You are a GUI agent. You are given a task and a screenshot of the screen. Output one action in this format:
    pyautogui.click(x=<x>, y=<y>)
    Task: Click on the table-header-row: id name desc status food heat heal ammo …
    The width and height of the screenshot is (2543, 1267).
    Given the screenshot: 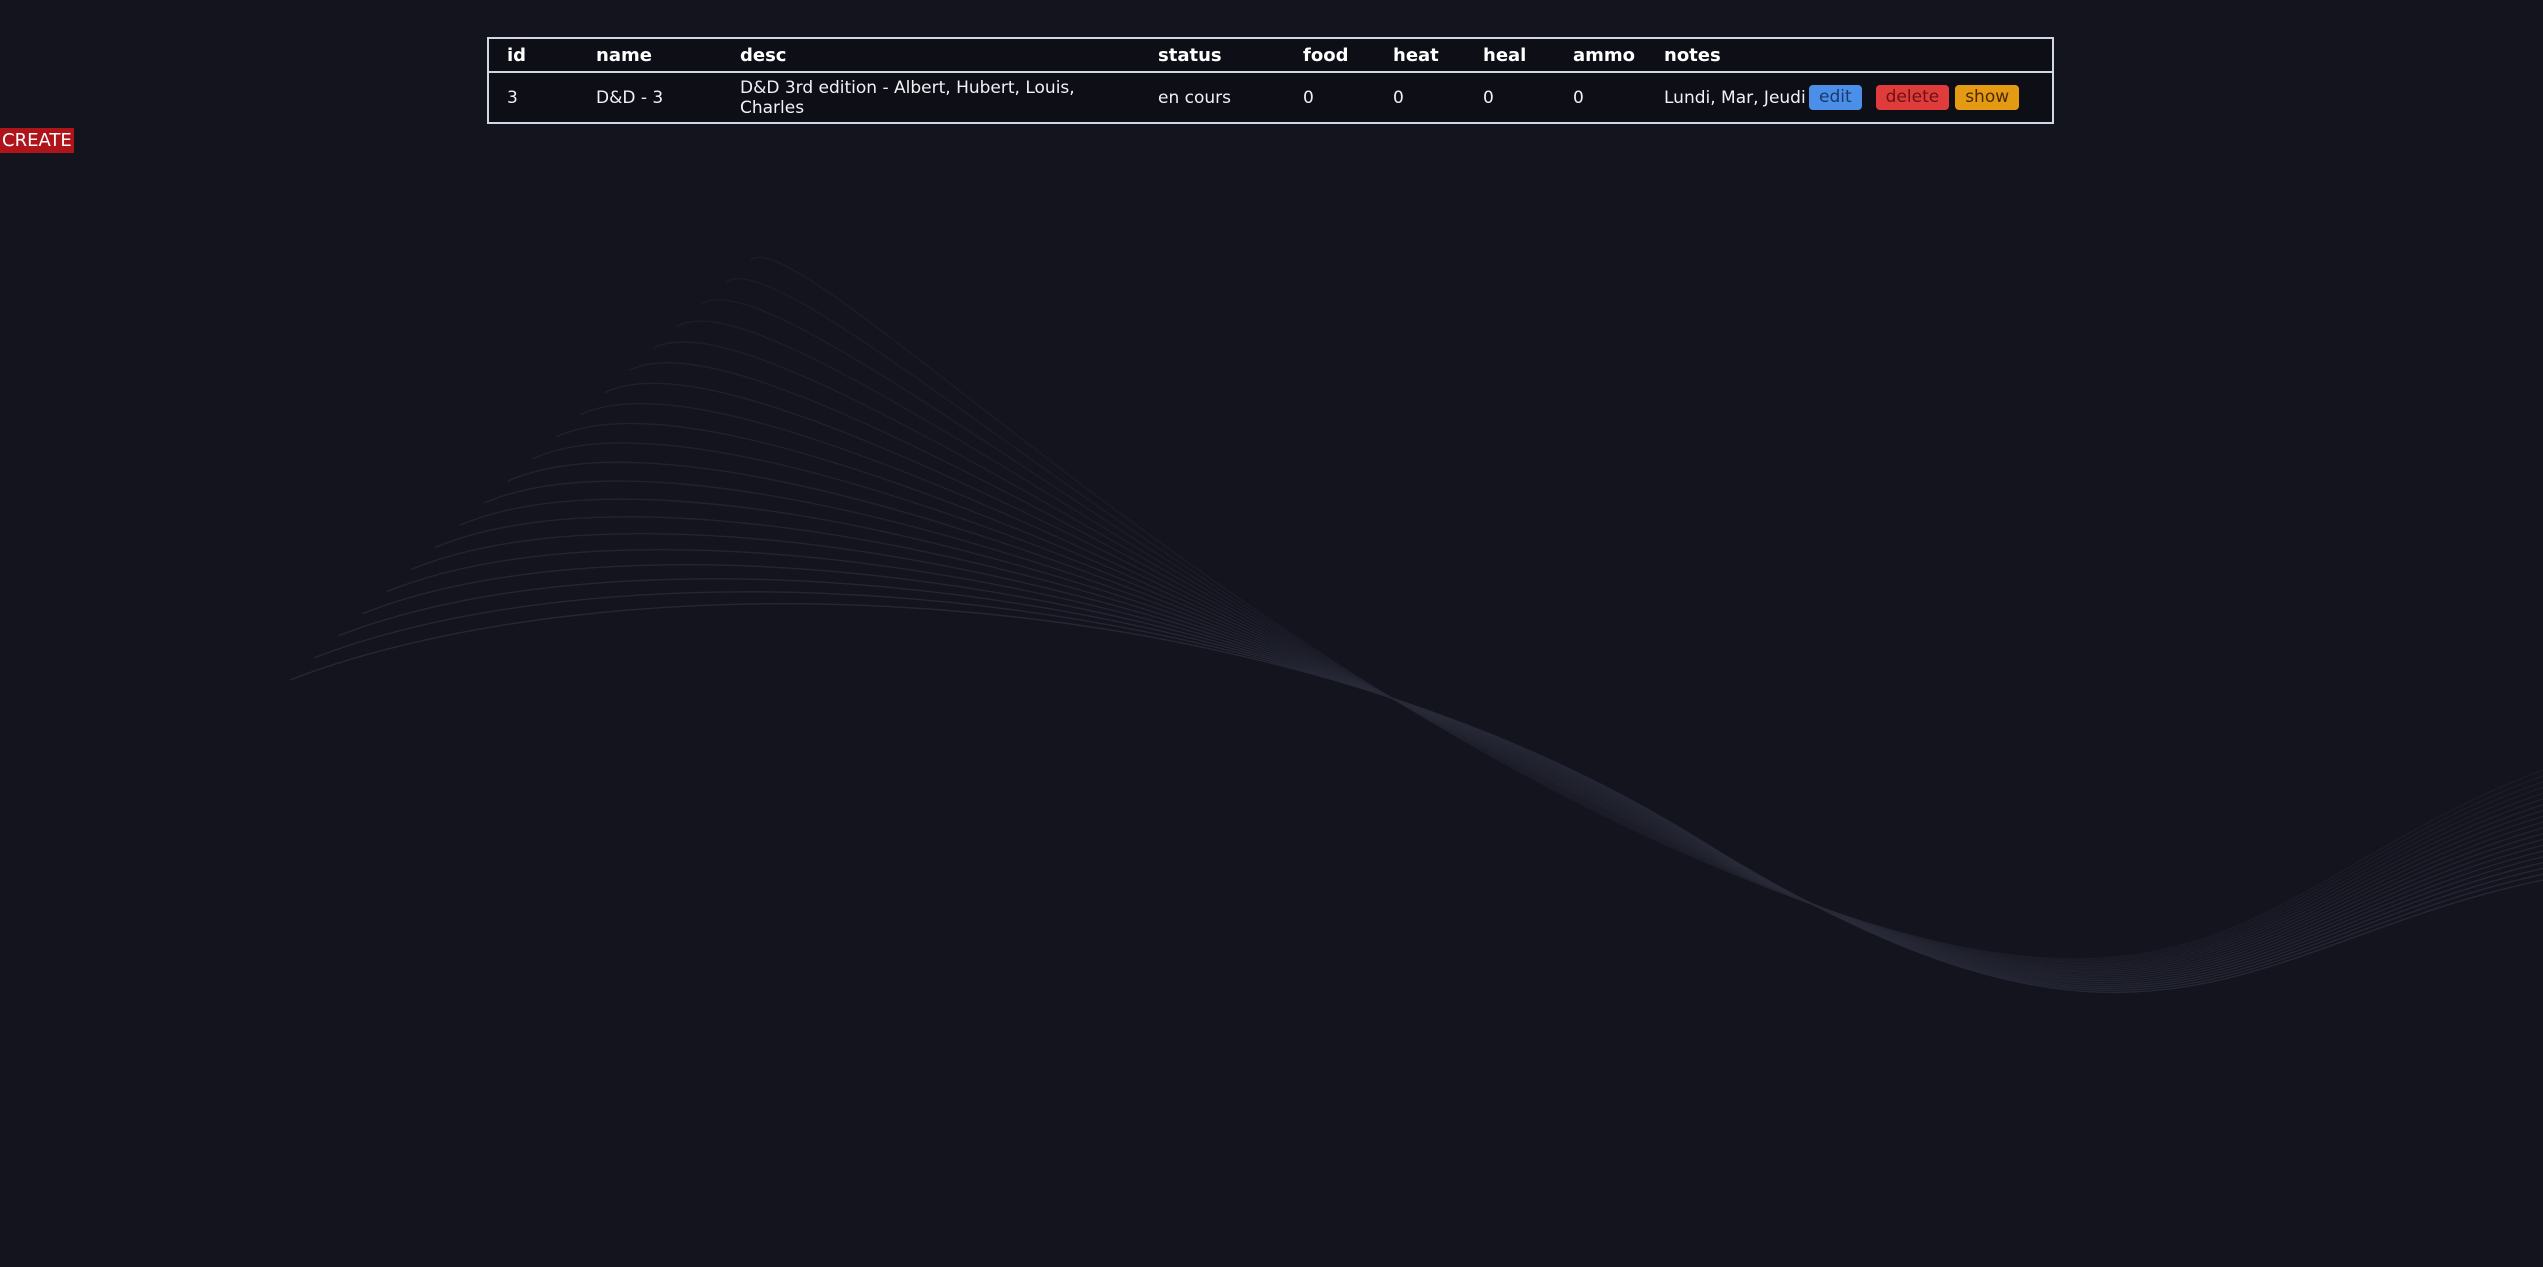 What is the action you would take?
    pyautogui.click(x=1270, y=55)
    